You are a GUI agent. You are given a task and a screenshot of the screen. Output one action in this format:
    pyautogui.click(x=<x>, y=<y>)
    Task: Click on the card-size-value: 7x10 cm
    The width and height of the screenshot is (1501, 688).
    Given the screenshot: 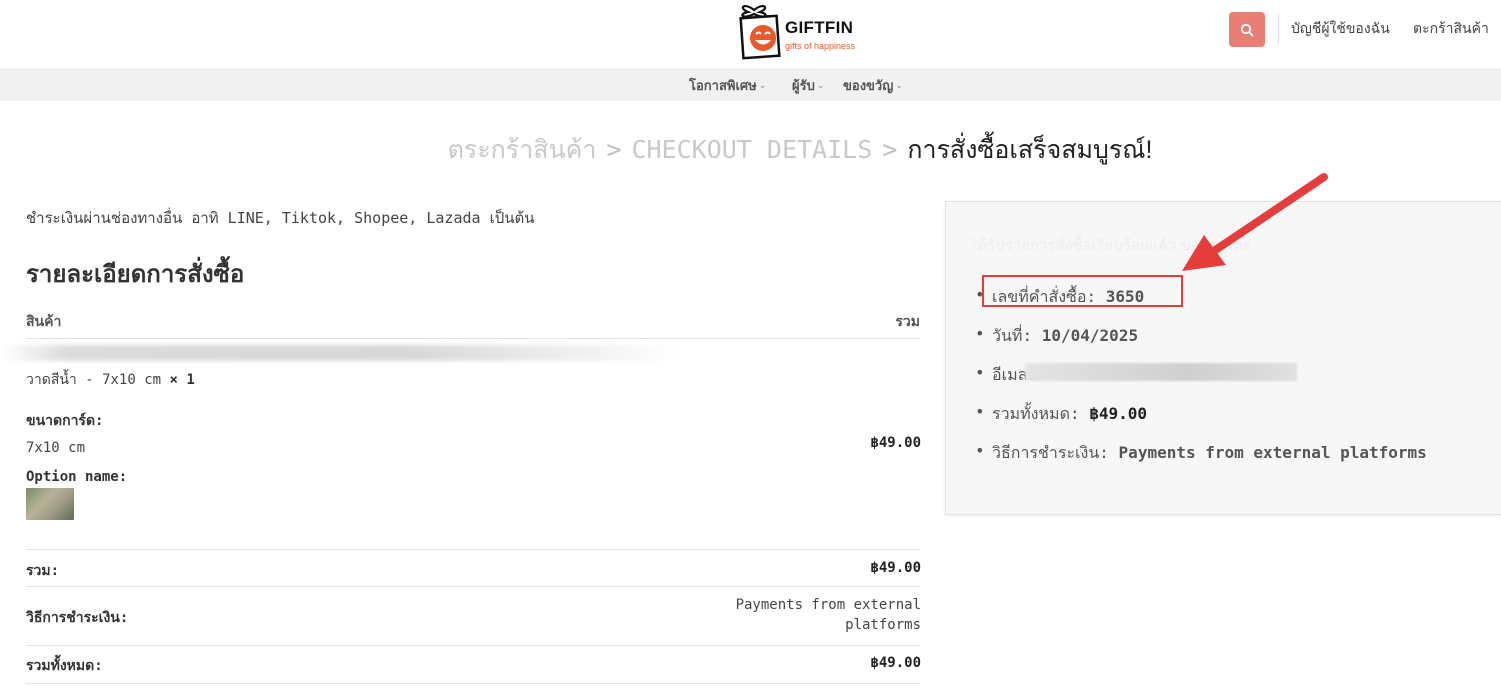 What is the action you would take?
    pyautogui.click(x=56, y=448)
    